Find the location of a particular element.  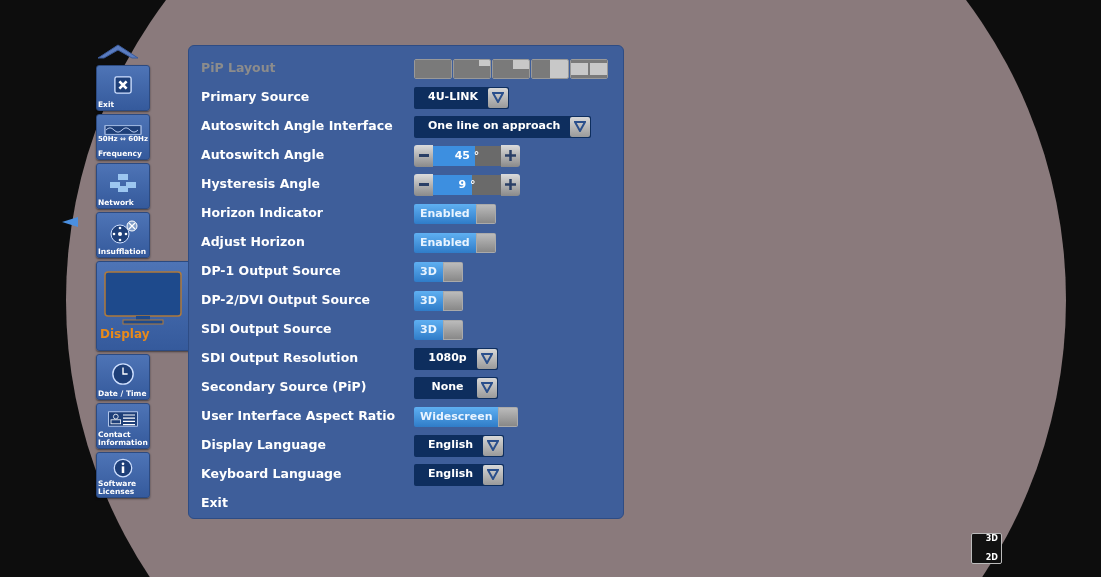

setting-label: Hysteresis Angle is located at coordinates (261, 184).